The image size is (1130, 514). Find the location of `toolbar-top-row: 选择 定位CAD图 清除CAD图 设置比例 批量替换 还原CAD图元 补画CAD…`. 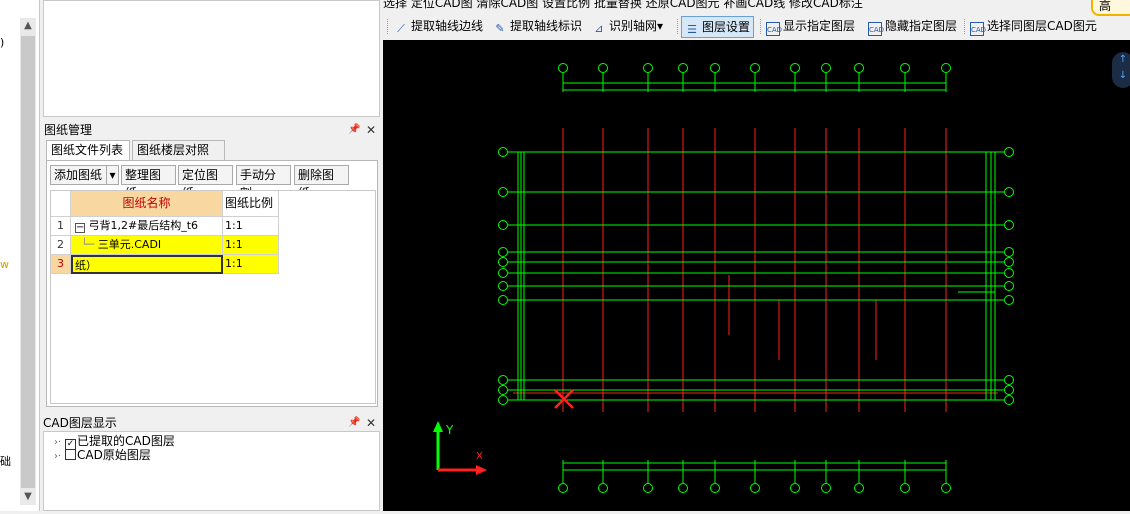

toolbar-top-row: 选择 定位CAD图 清除CAD图 设置比例 批量替换 还原CAD图元 补画CAD… is located at coordinates (623, 5).